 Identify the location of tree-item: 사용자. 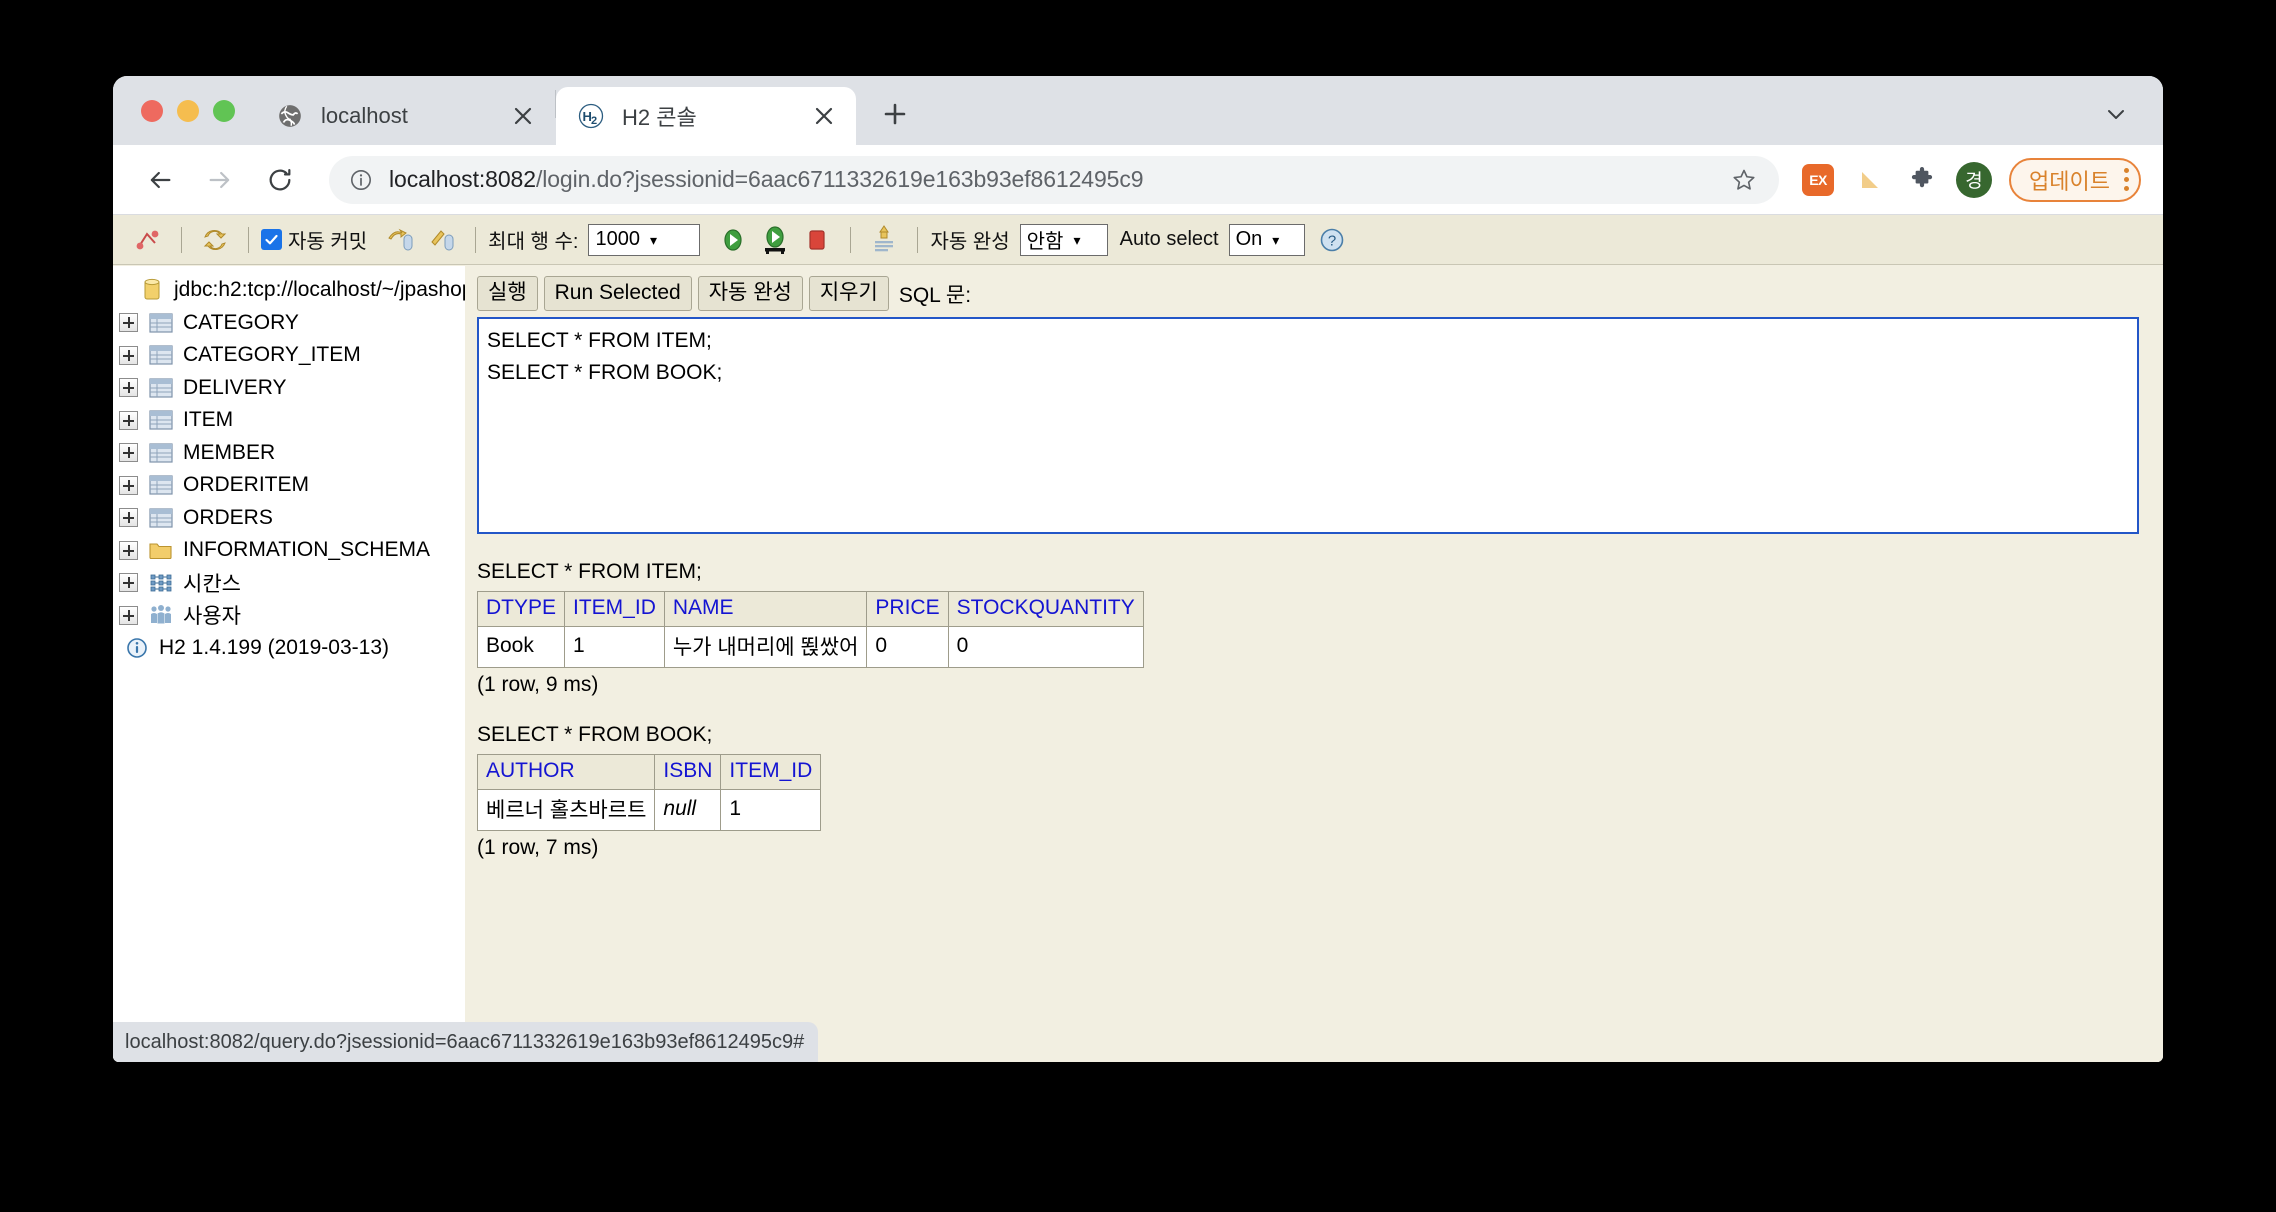
(292, 615).